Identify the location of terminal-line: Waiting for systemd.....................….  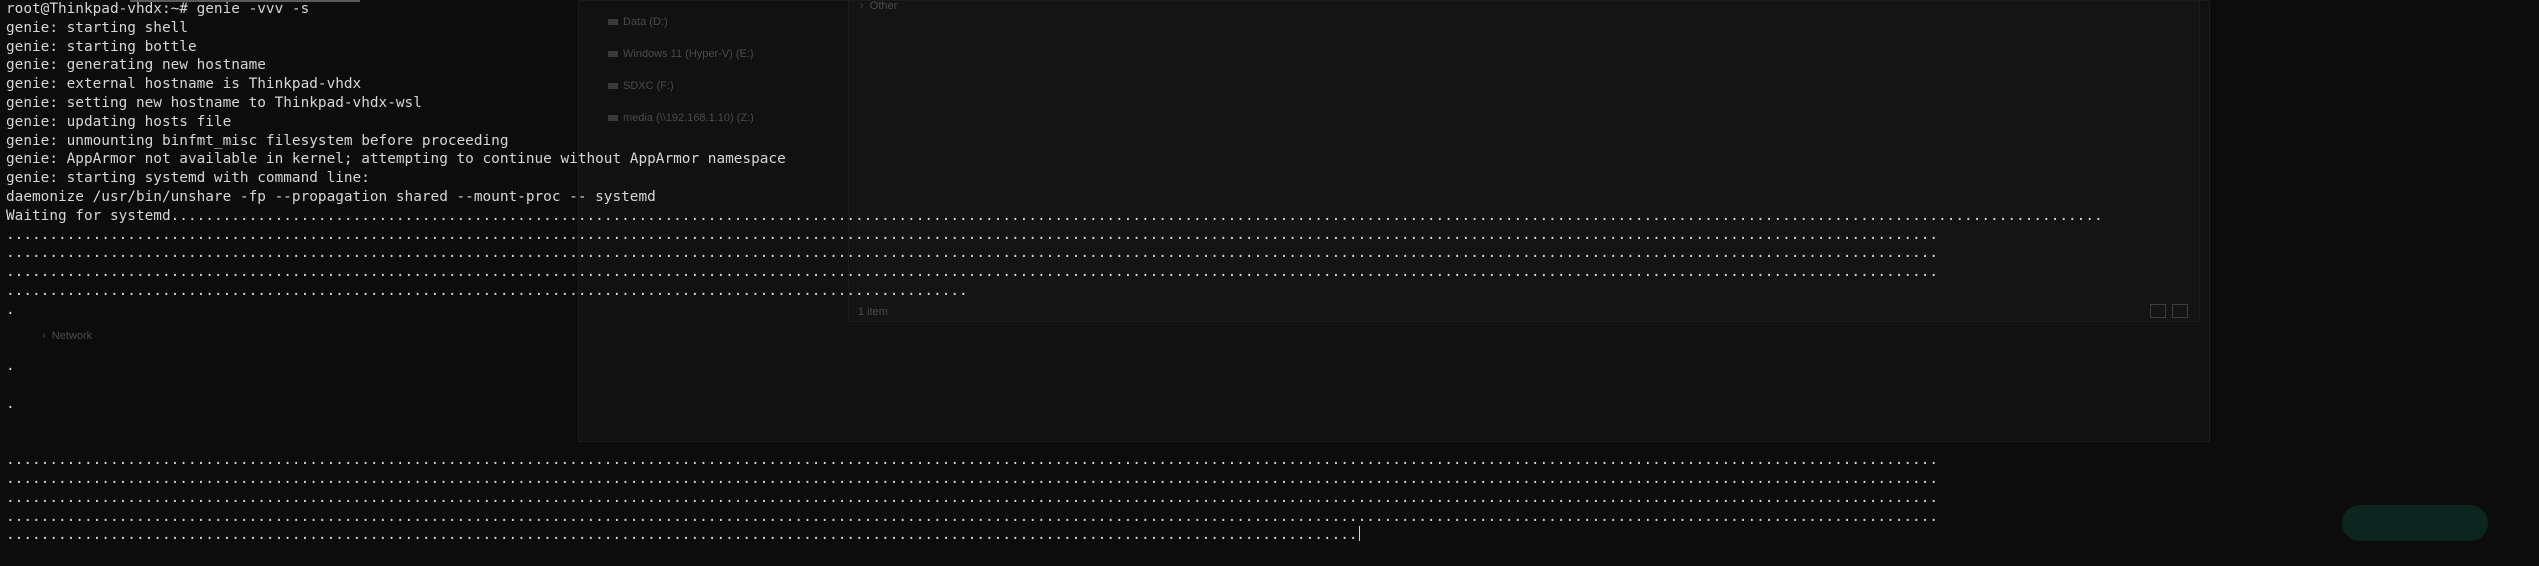
(1054, 215).